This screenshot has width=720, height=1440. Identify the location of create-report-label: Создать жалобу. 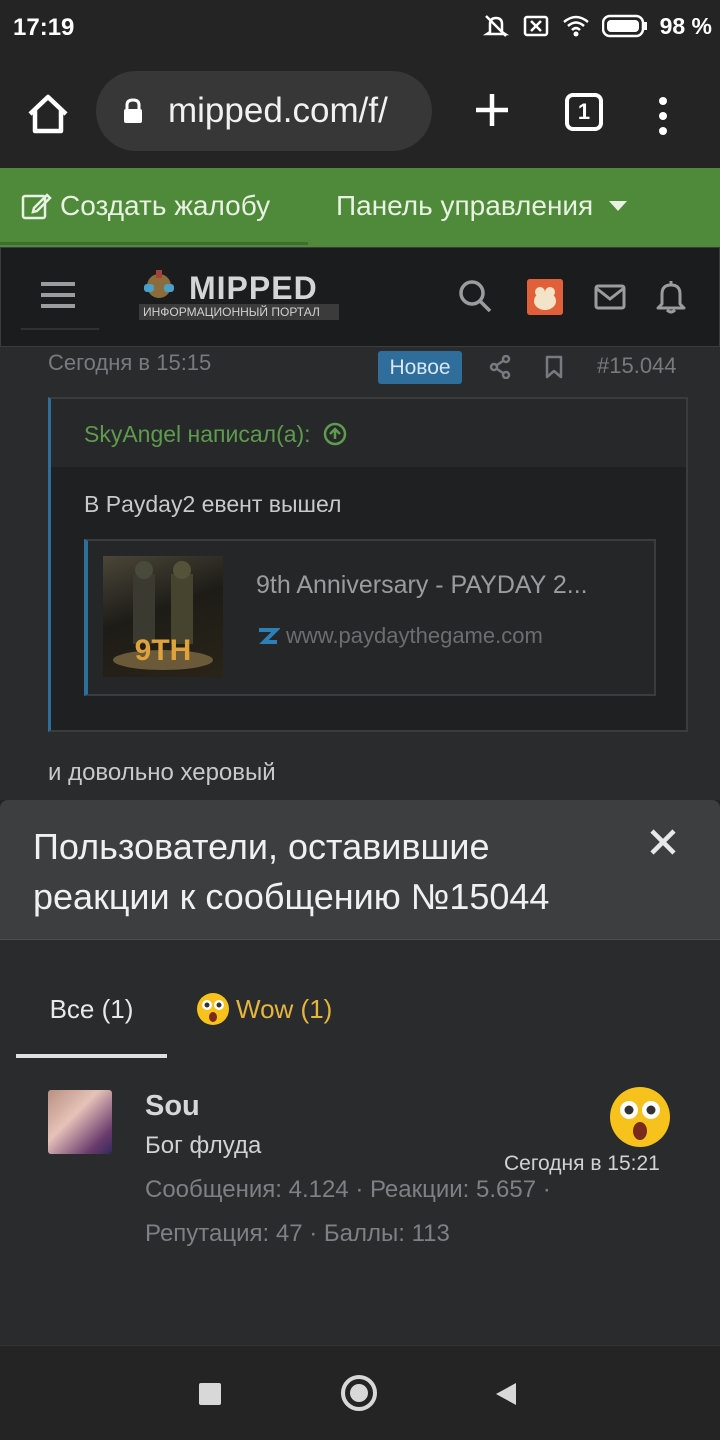
(165, 205).